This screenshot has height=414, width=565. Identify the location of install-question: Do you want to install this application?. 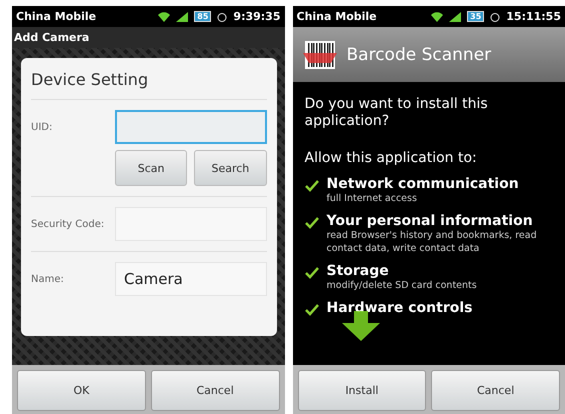
(396, 113).